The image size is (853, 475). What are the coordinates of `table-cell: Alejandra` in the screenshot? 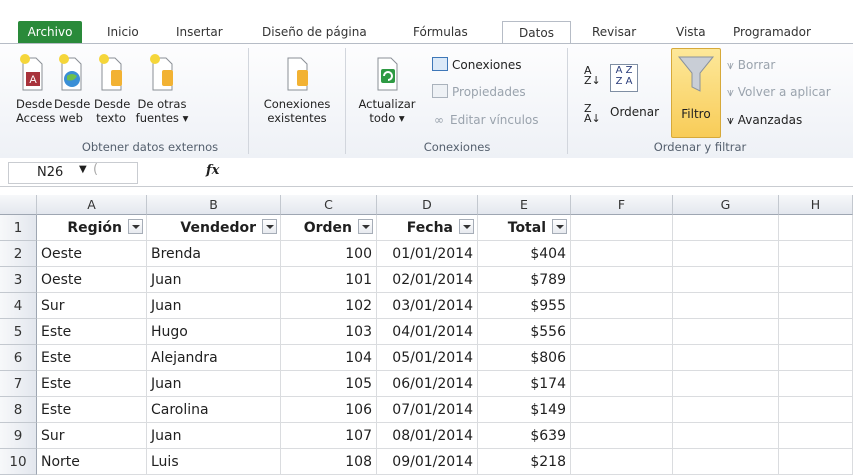 It's located at (214, 358).